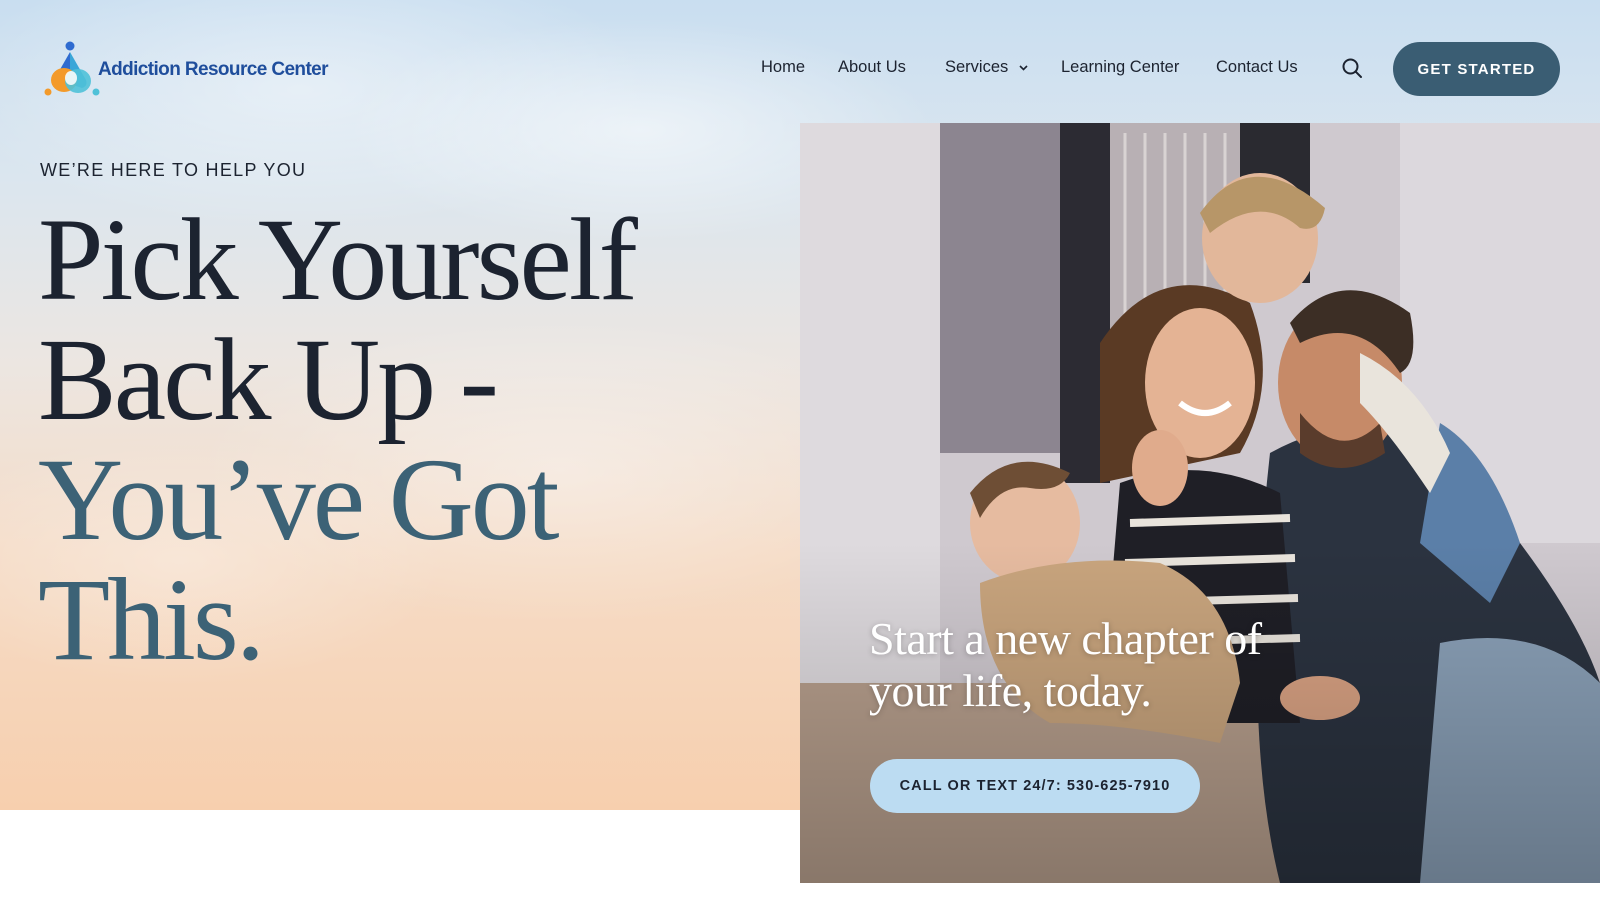 The height and width of the screenshot is (900, 1600). I want to click on site-logo: Addiction Resource Center, so click(184, 70).